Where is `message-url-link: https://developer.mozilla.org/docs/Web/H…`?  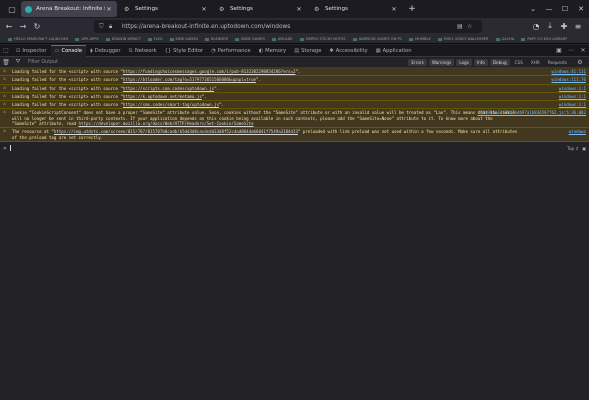 message-url-link: https://developer.mozilla.org/docs/Web/H… is located at coordinates (166, 123).